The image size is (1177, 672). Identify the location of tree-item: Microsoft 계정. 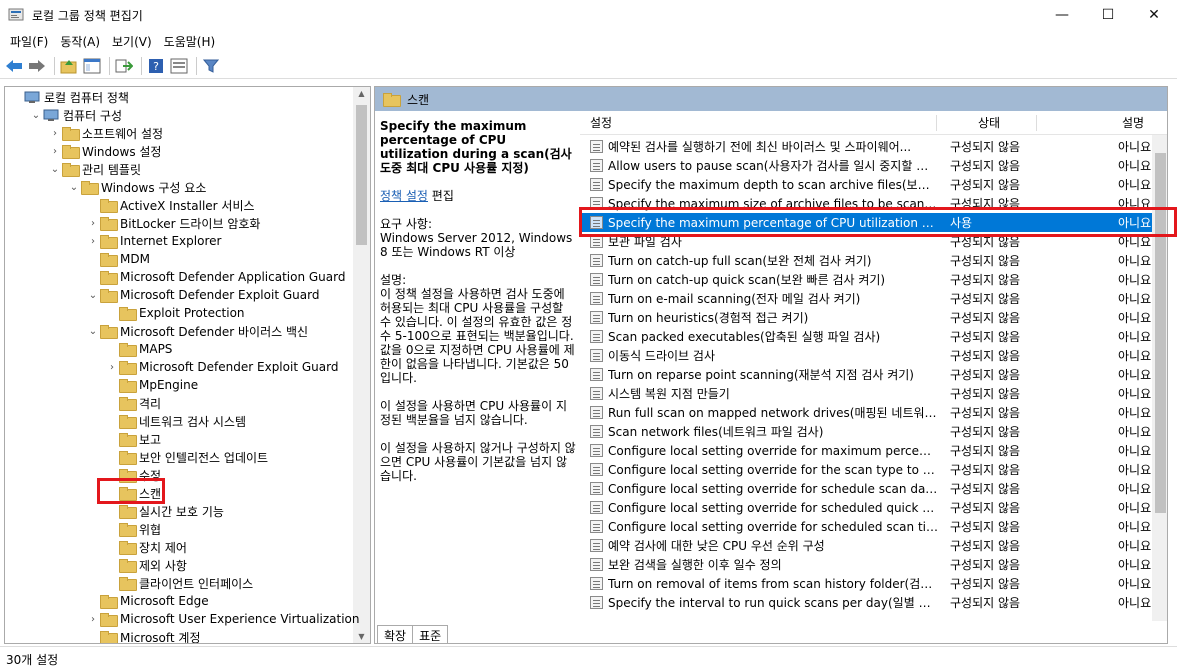
(143, 635).